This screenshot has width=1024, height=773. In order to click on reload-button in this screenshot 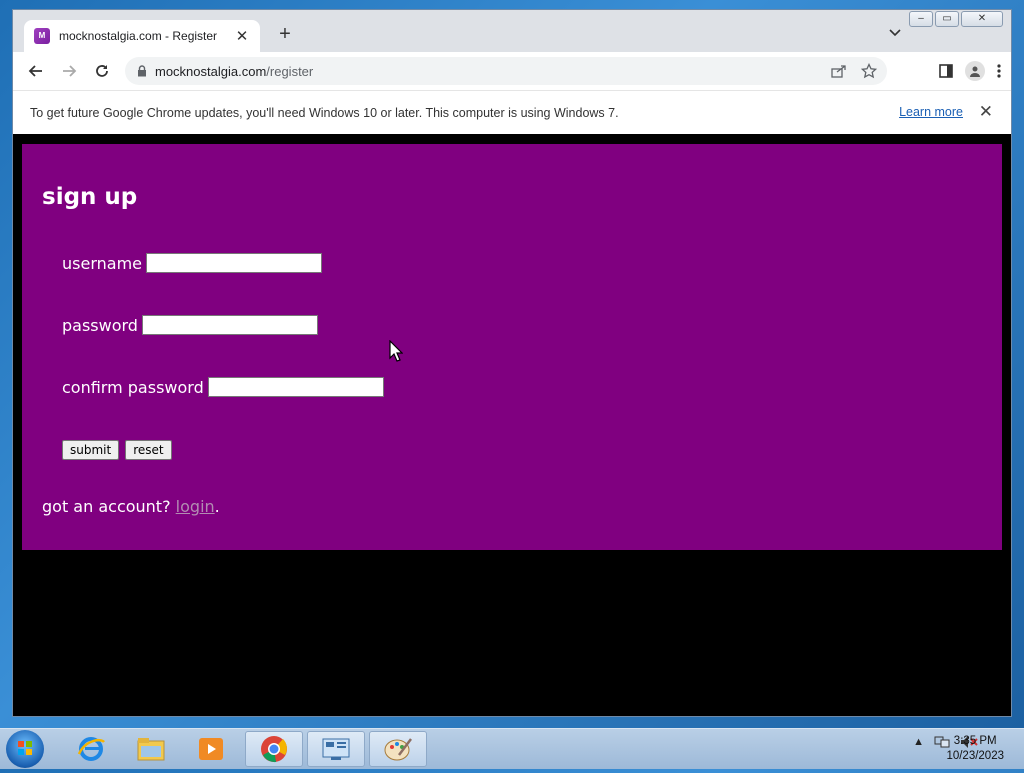, I will do `click(102, 71)`.